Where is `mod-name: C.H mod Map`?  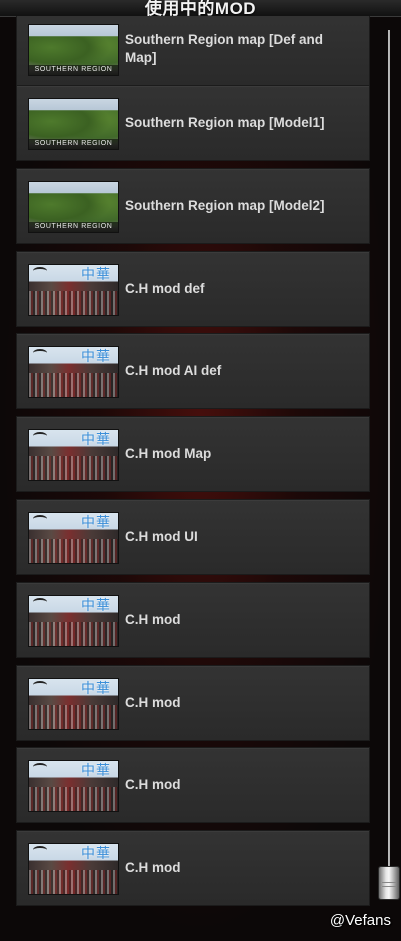
mod-name: C.H mod Map is located at coordinates (168, 453).